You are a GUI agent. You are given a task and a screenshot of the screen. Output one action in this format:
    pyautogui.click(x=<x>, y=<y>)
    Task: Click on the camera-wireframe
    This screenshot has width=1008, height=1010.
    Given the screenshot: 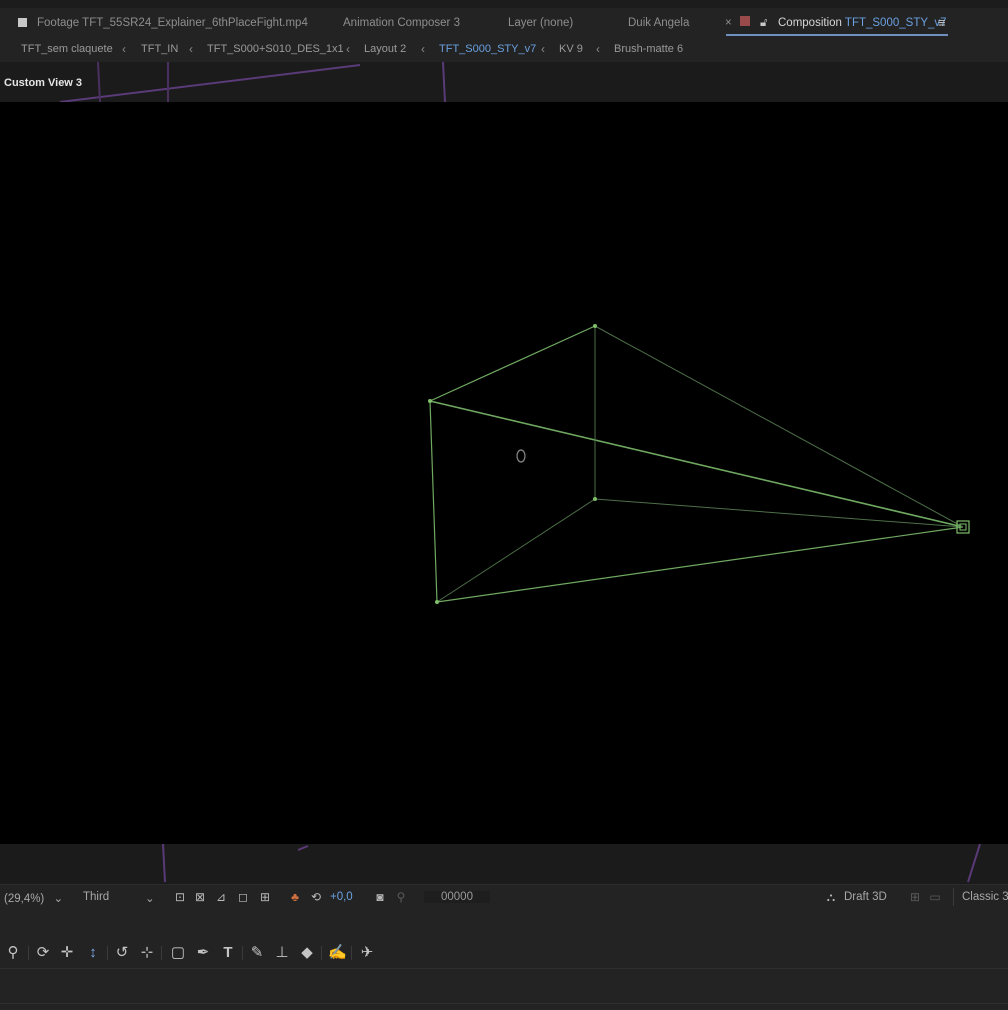 What is the action you would take?
    pyautogui.click(x=699, y=464)
    